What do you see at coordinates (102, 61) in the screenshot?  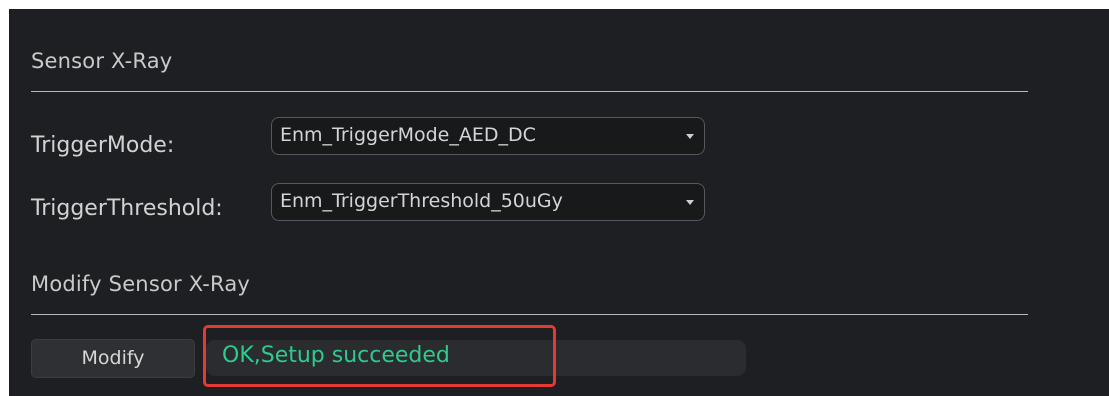 I see `section-title-sensor-xray: Sensor X-Ray` at bounding box center [102, 61].